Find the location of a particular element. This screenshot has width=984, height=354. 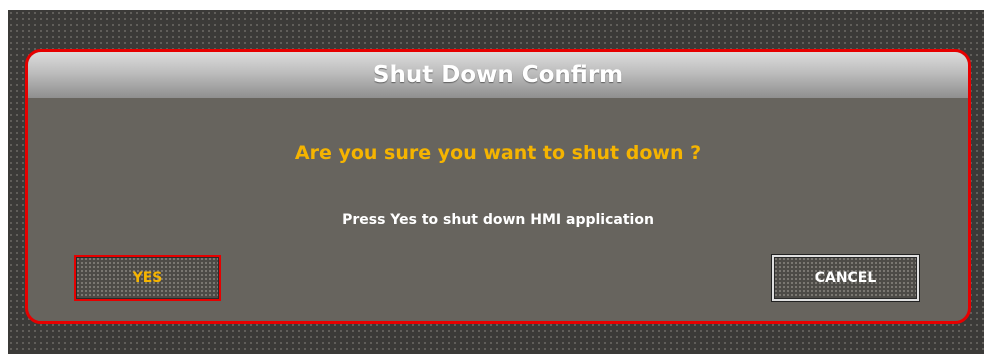

cancel-button-label: CANCEL is located at coordinates (845, 278).